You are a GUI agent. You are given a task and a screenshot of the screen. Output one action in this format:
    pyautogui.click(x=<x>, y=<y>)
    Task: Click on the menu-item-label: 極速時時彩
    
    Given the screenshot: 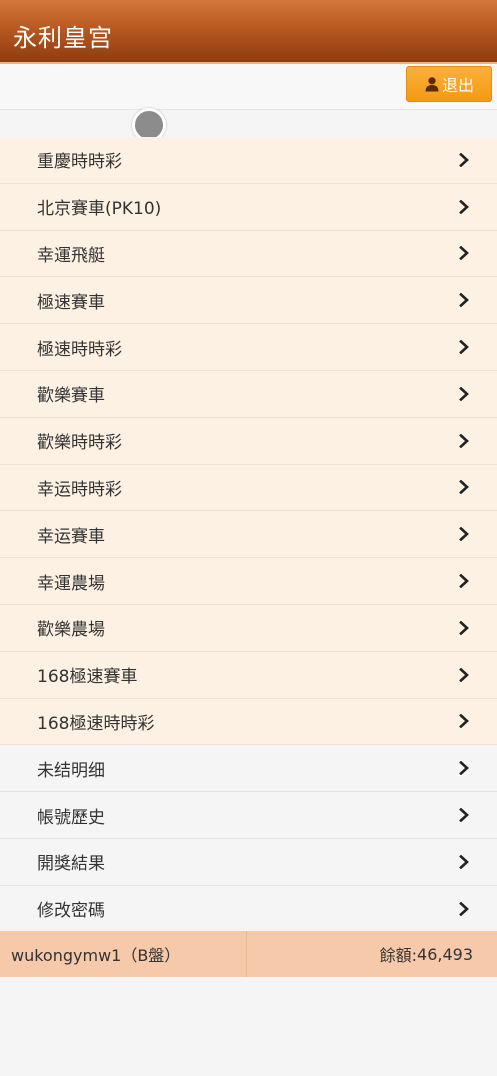 What is the action you would take?
    pyautogui.click(x=79, y=349)
    